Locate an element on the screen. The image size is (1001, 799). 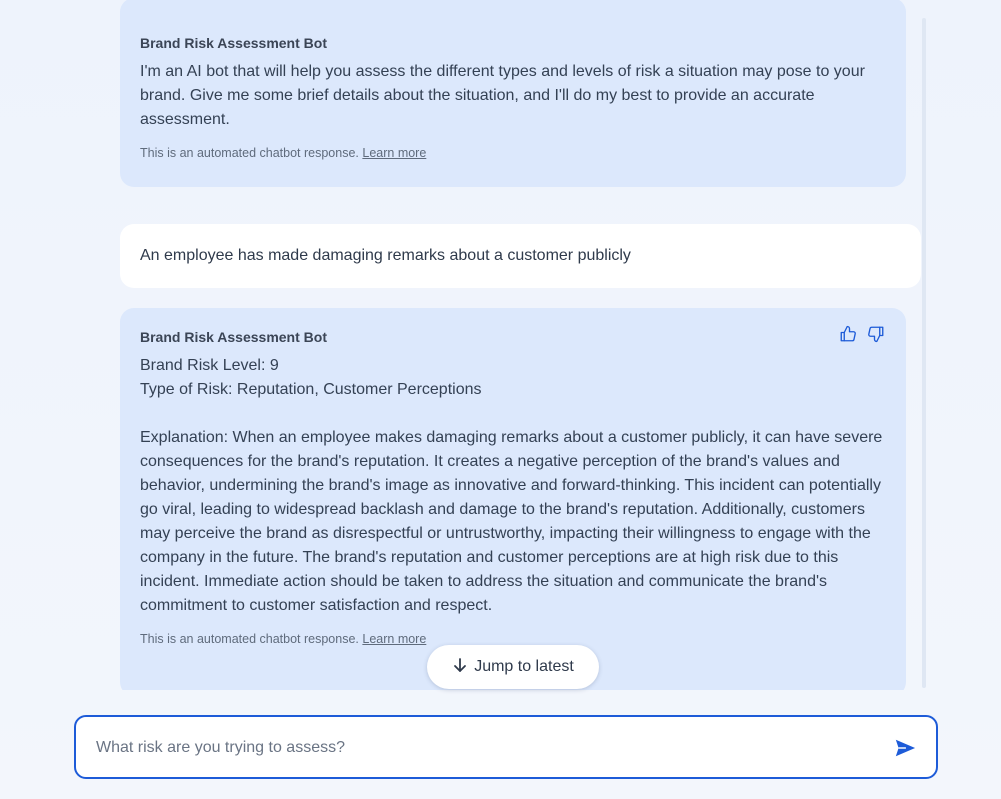
thumbs-down-icon is located at coordinates (876, 334).